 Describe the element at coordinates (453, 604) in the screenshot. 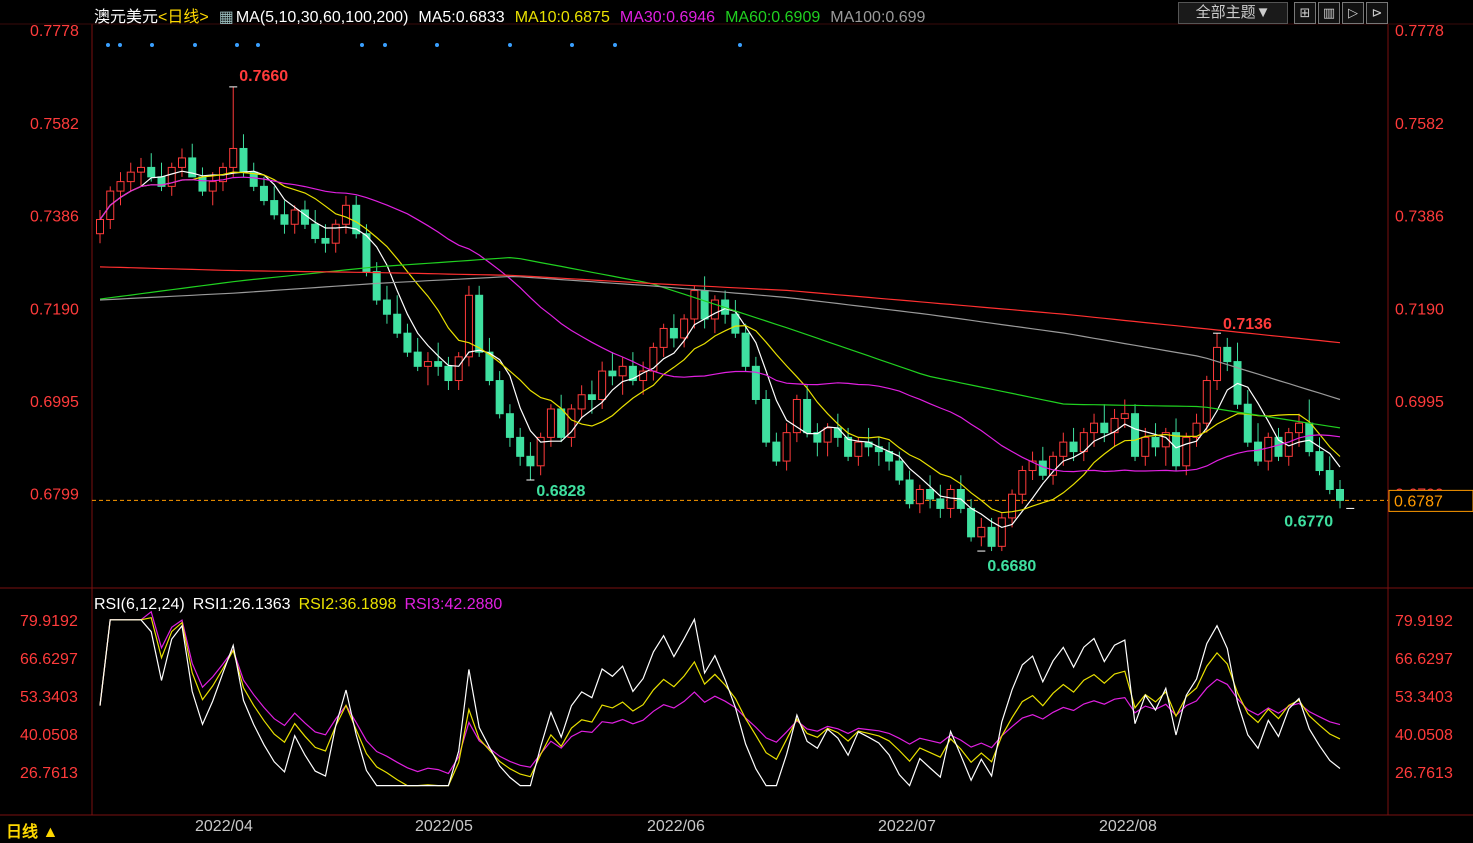

I see `rsi3-value: RSI3:42.2880` at that location.